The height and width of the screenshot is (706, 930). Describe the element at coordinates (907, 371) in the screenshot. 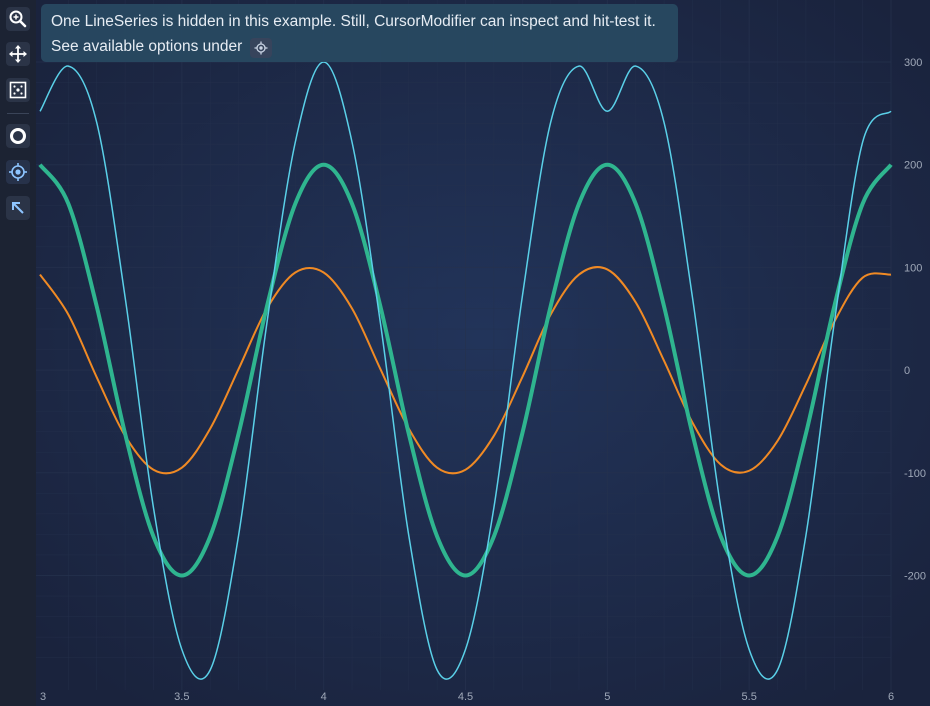

I see `y-tick-label: 0` at that location.